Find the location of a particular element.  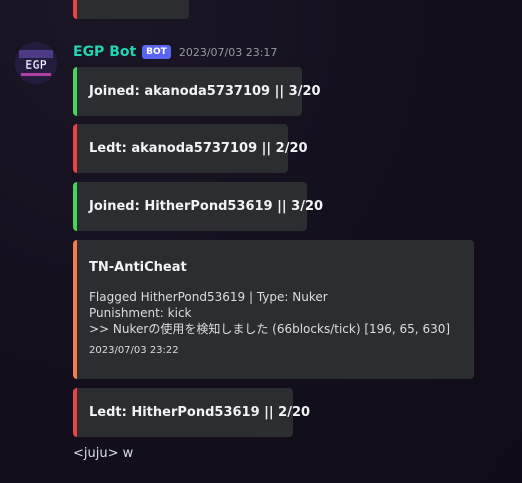

embed-text: Joined: akanoda5737109 || 3/20 is located at coordinates (205, 91).